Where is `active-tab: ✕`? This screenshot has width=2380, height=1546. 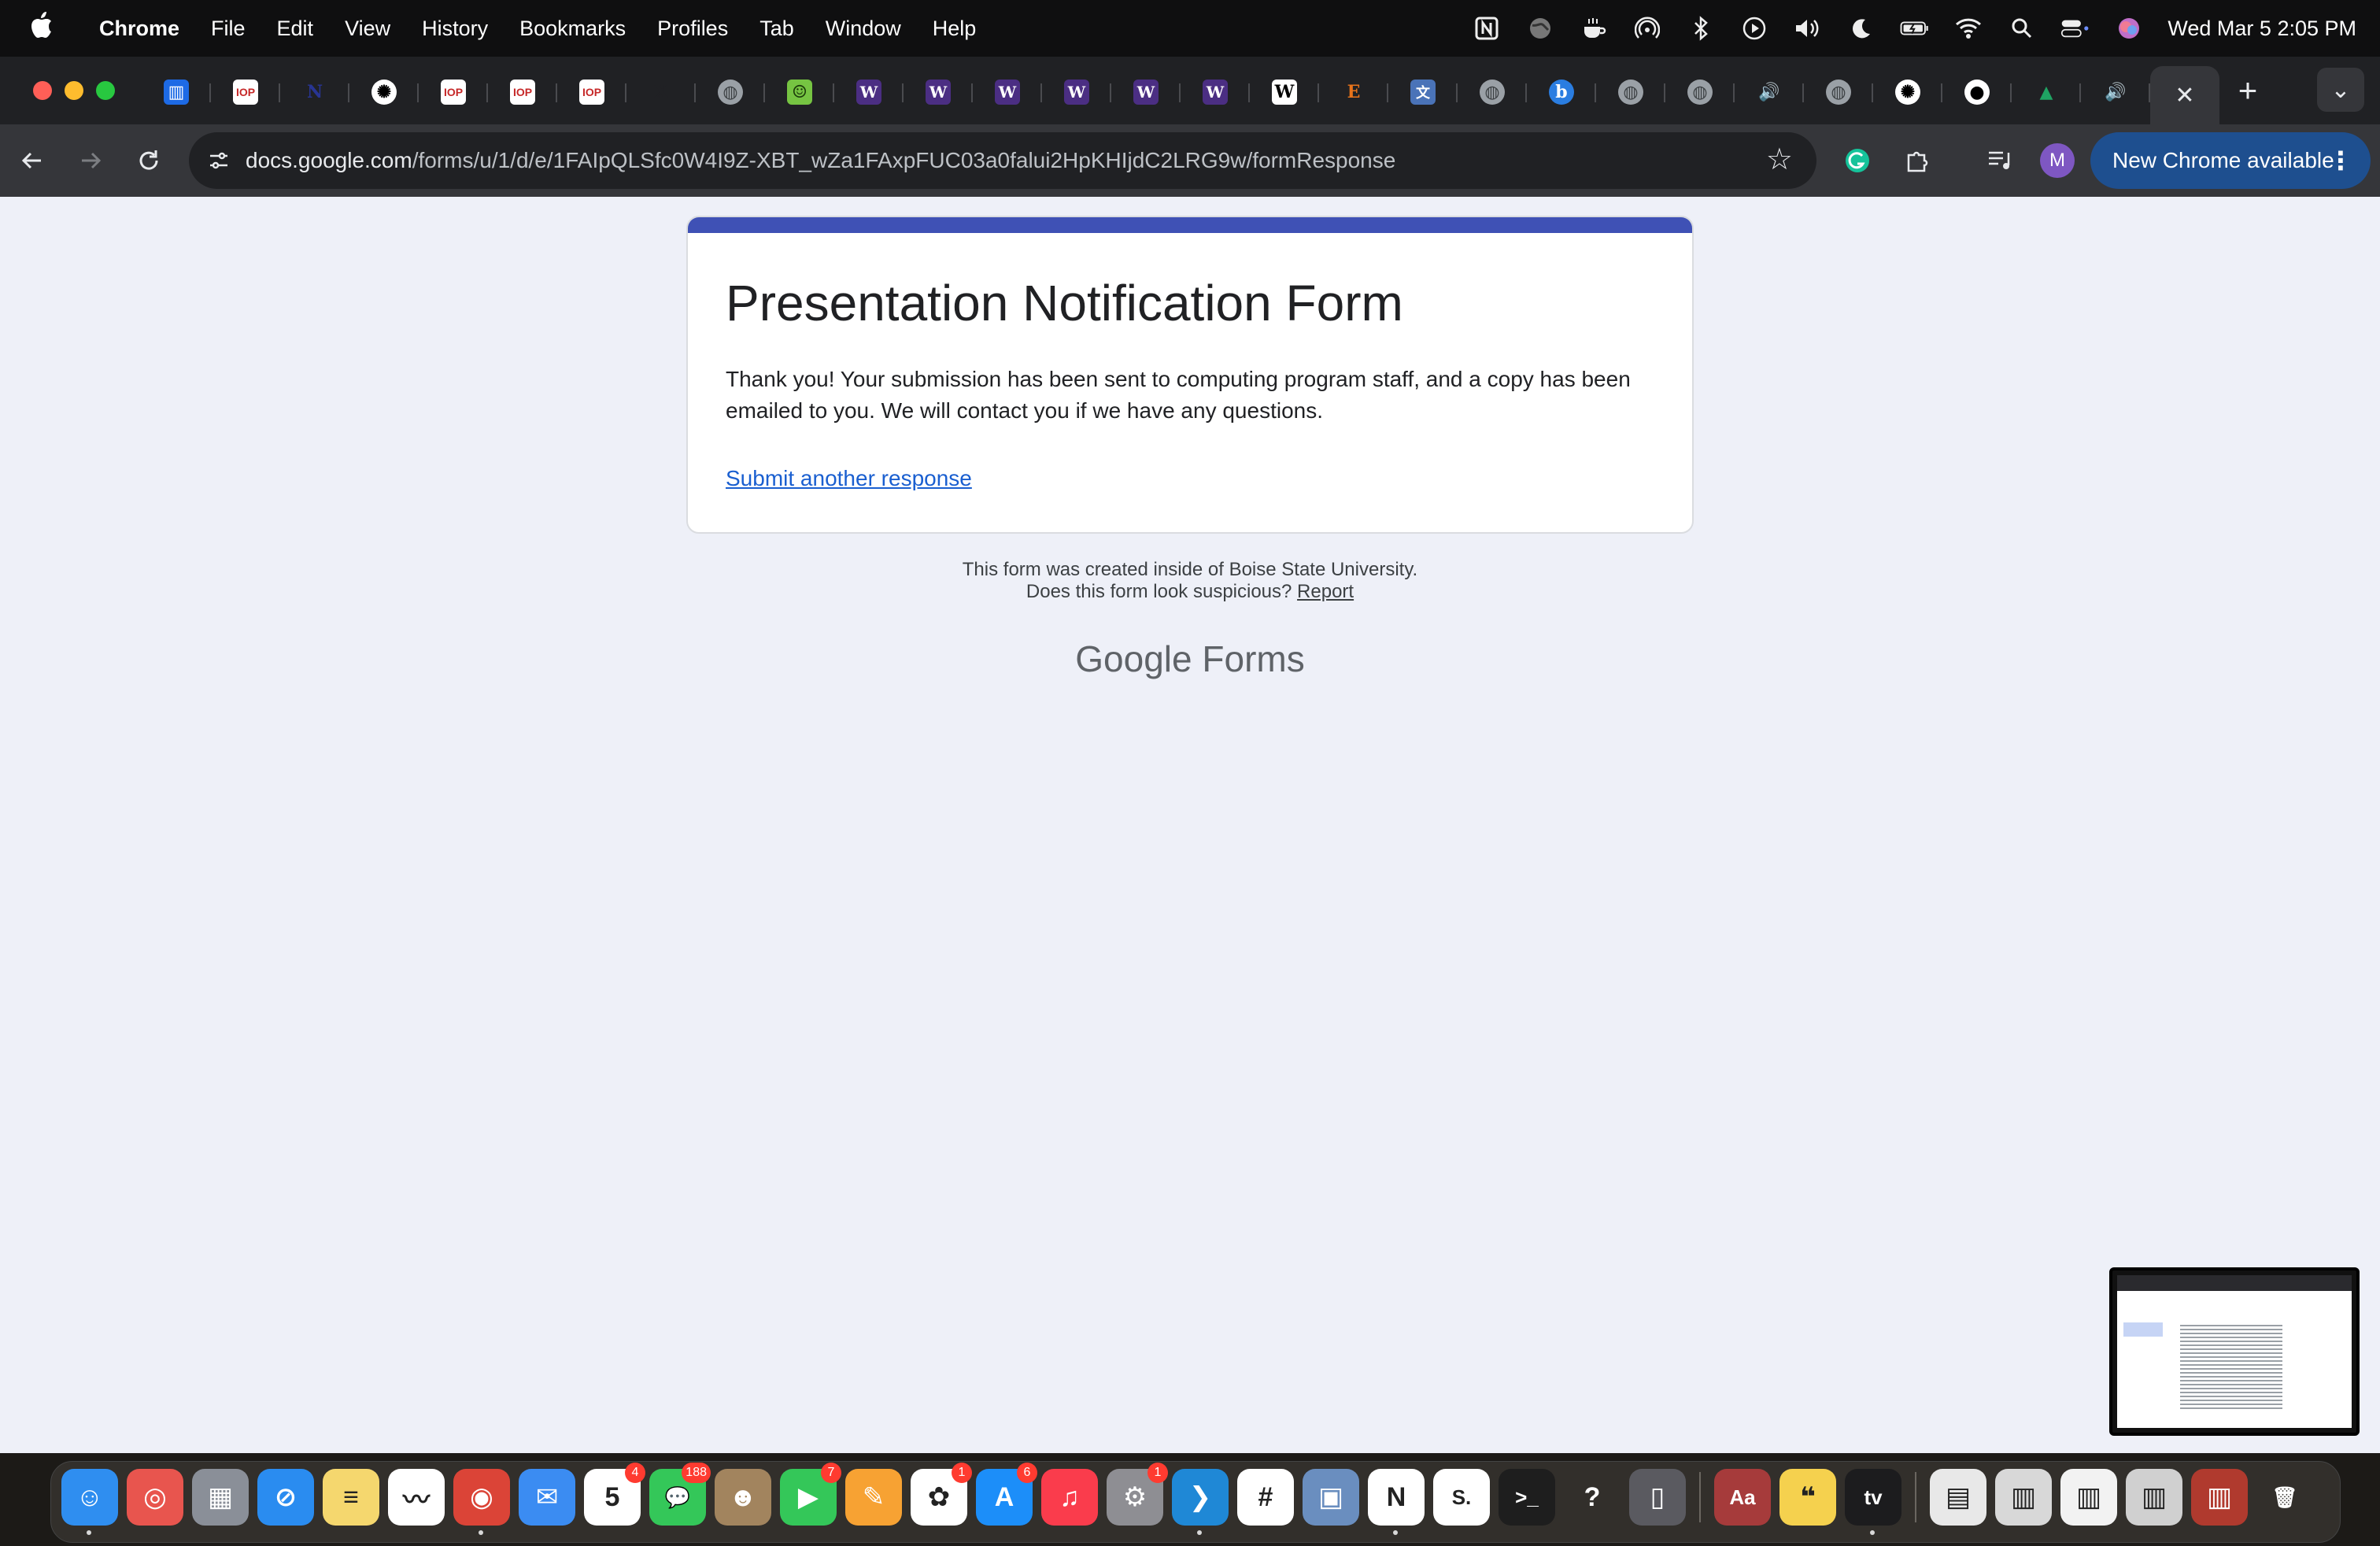 active-tab: ✕ is located at coordinates (2184, 95).